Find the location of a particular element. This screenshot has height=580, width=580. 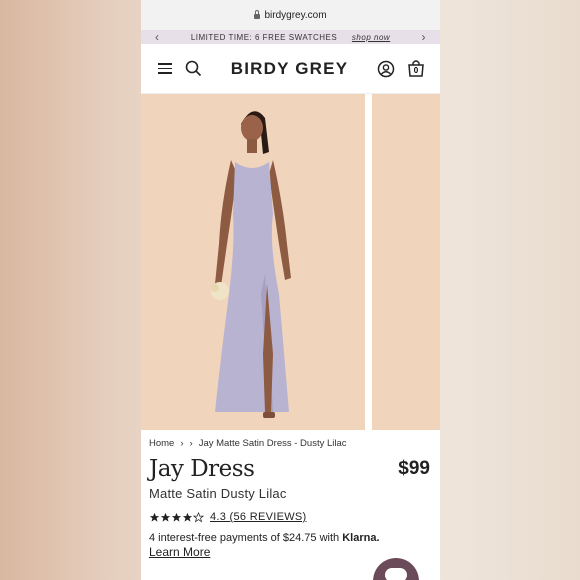

cart-icon: 0 is located at coordinates (416, 69).